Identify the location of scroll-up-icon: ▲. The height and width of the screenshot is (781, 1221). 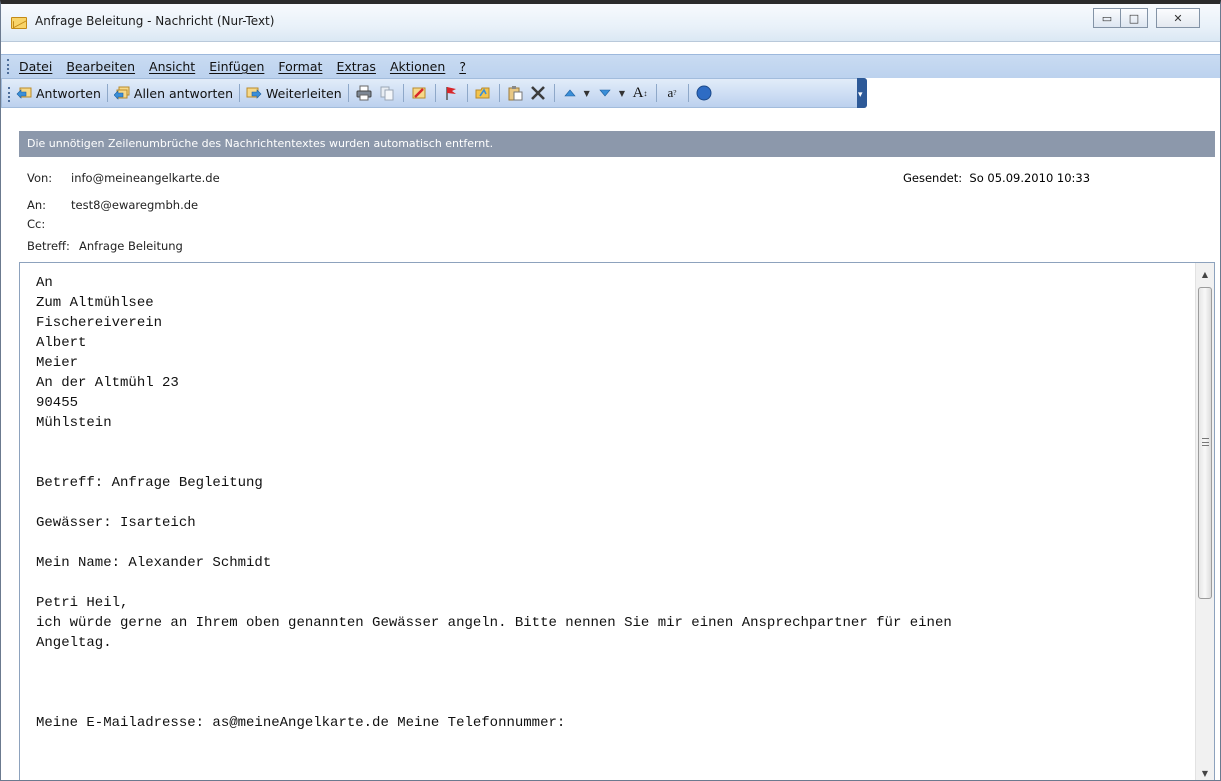
(1205, 274).